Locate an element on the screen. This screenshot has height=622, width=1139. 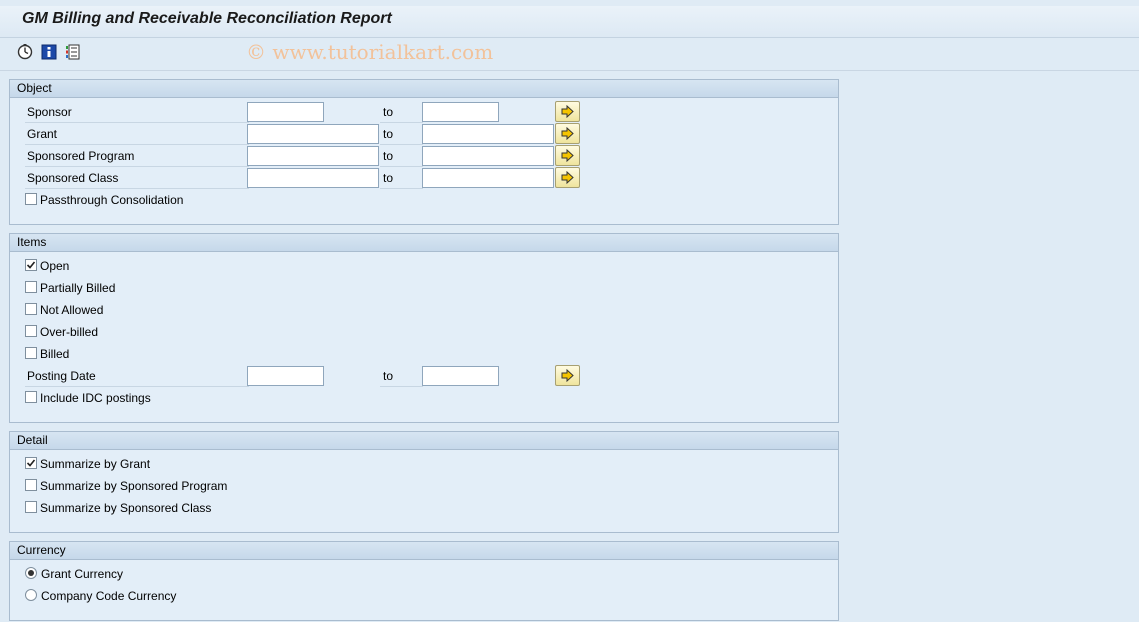
passthrough-consolidation-checkbox: Passthrough Consolidation is located at coordinates (175, 200).